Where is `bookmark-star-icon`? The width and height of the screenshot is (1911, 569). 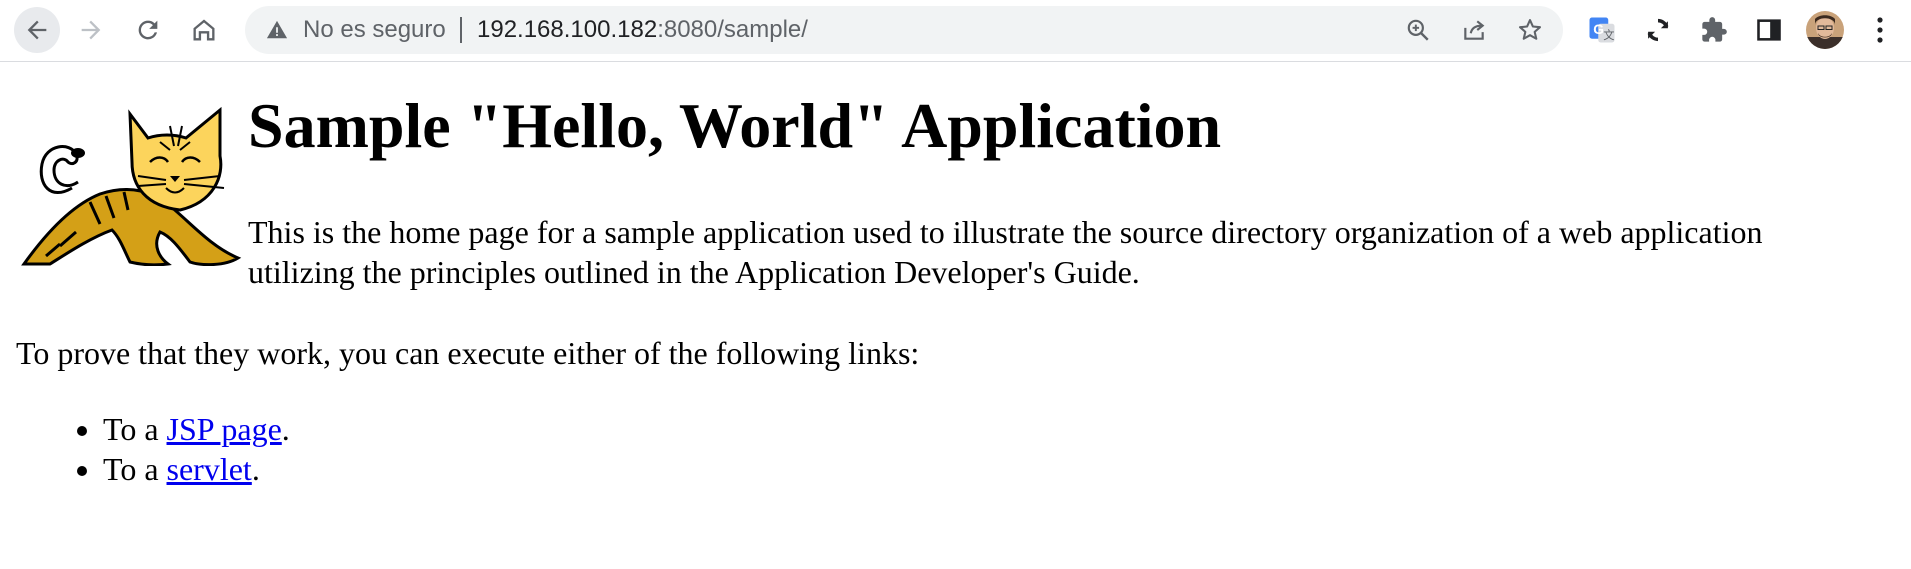 bookmark-star-icon is located at coordinates (1530, 30).